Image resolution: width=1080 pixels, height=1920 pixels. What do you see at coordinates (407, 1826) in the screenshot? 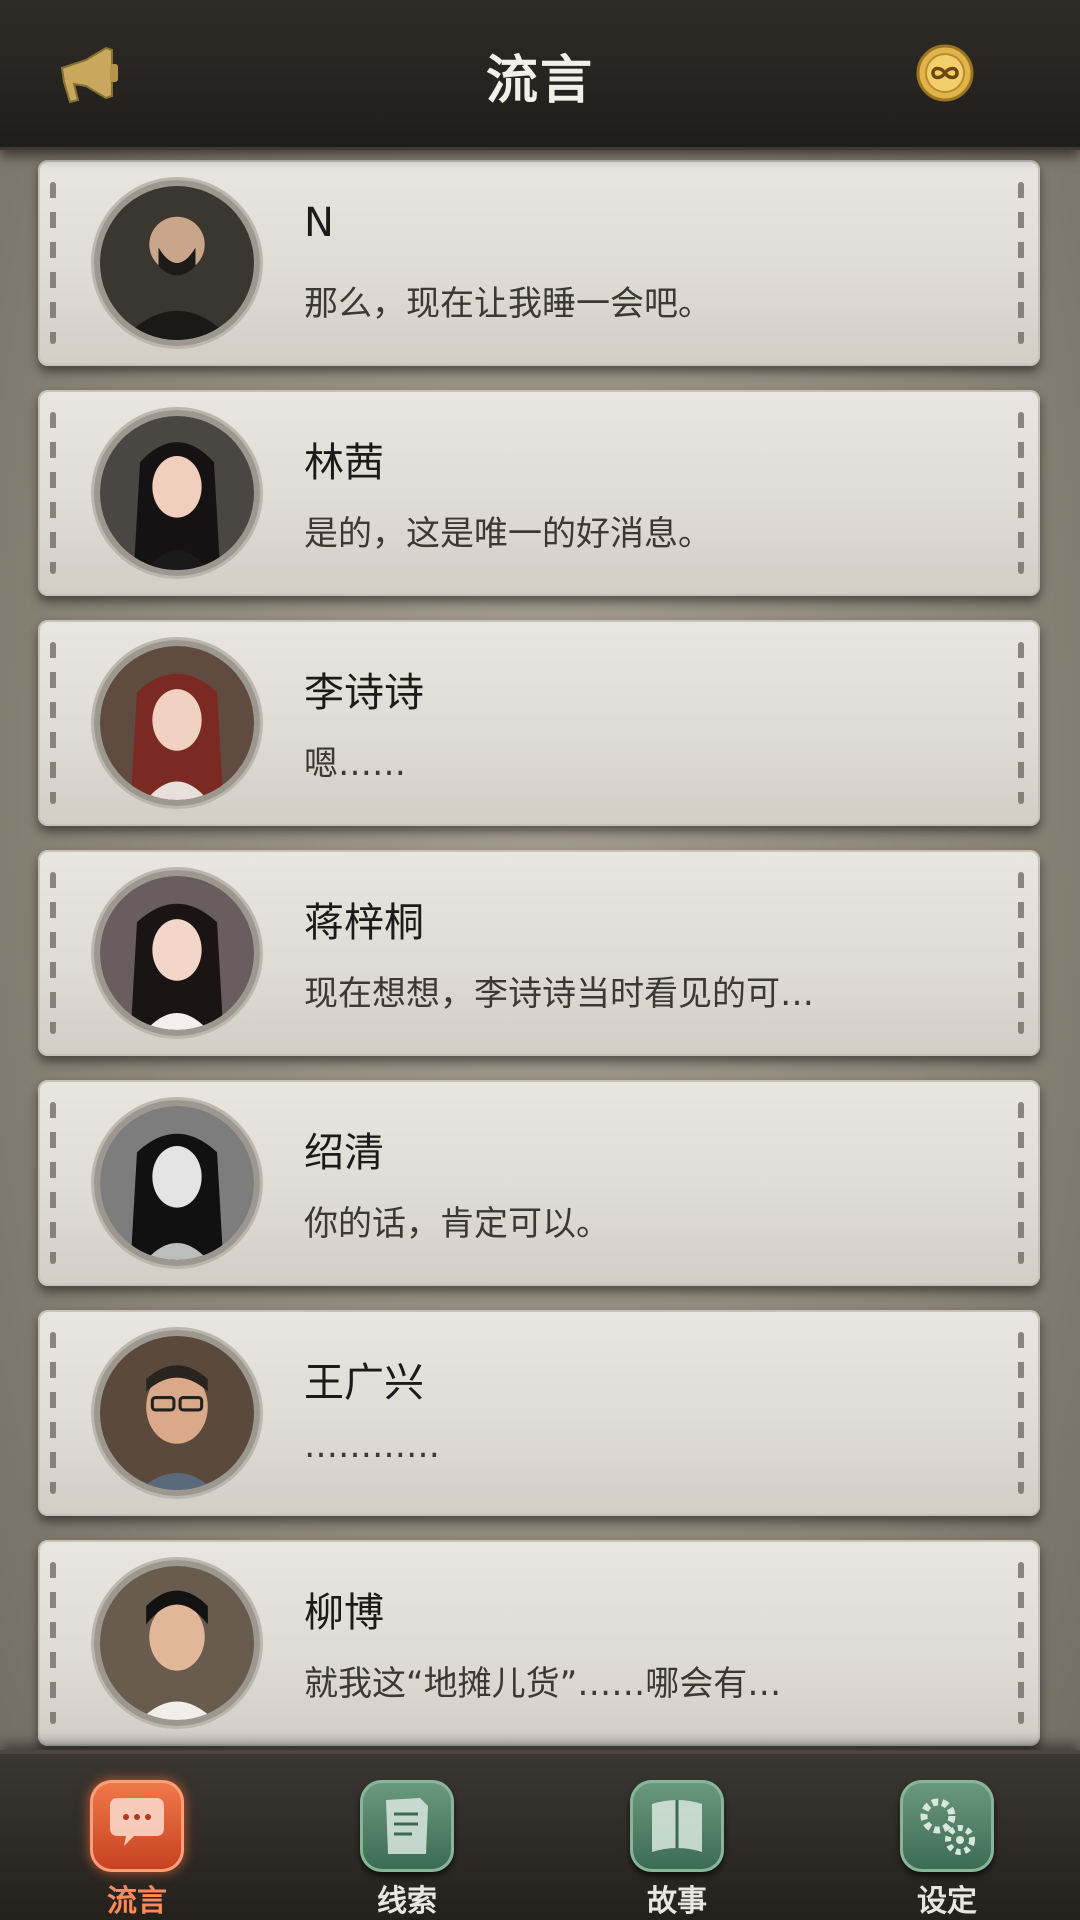
I see `document-icon` at bounding box center [407, 1826].